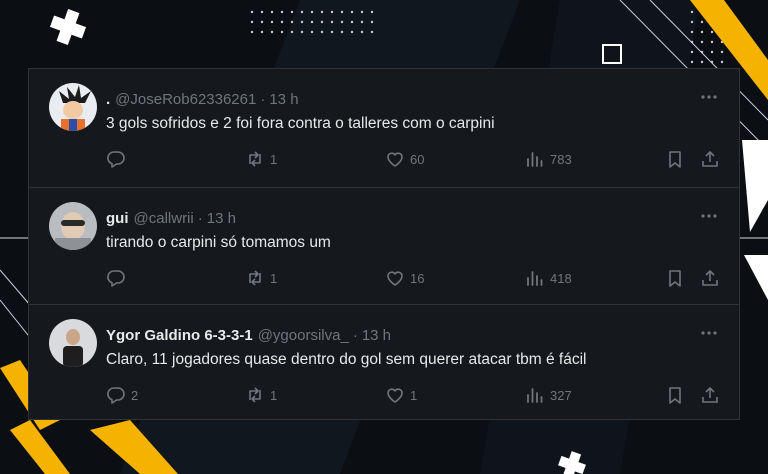 The width and height of the screenshot is (768, 474). I want to click on tweet-actions: 1 16 418, so click(384, 278).